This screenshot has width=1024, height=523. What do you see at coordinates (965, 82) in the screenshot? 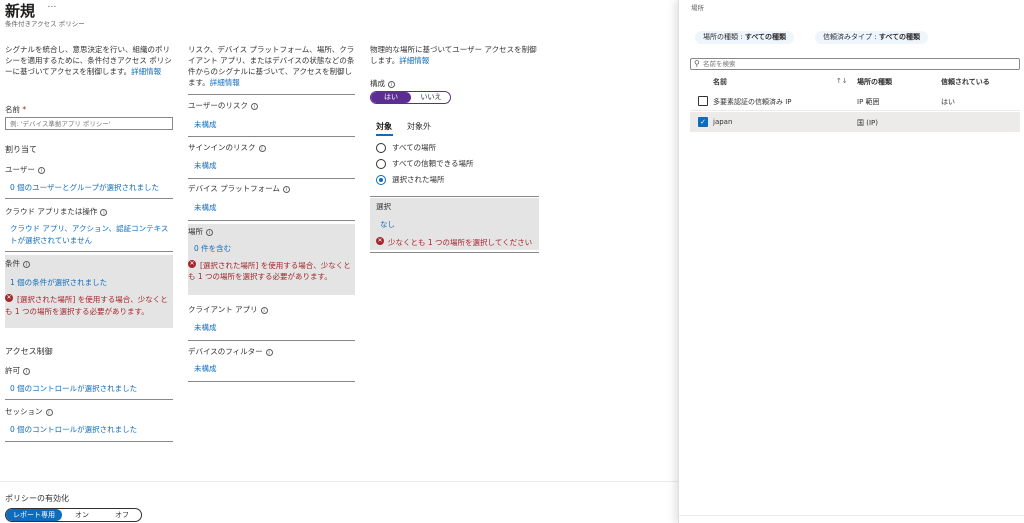
I see `column-trusted: 信頼されている` at bounding box center [965, 82].